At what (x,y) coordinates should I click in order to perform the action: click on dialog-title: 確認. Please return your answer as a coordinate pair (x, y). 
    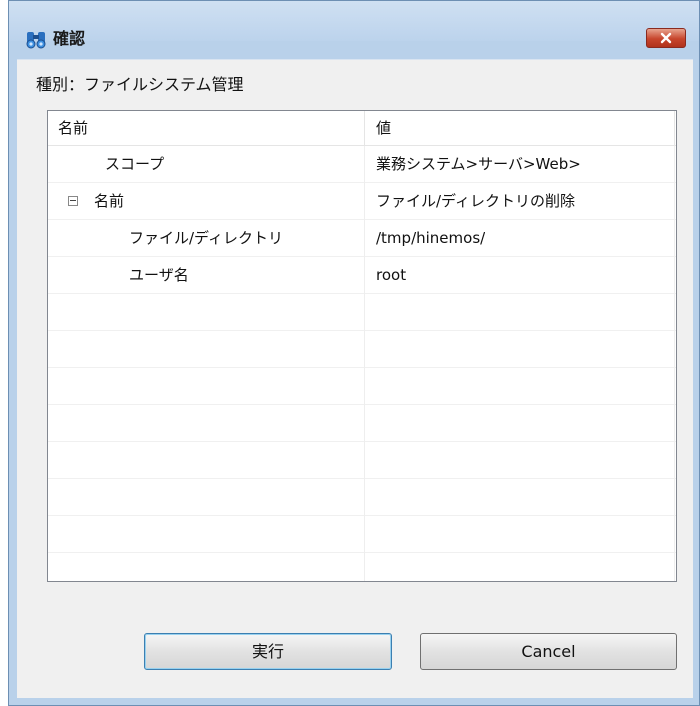
    Looking at the image, I should click on (69, 38).